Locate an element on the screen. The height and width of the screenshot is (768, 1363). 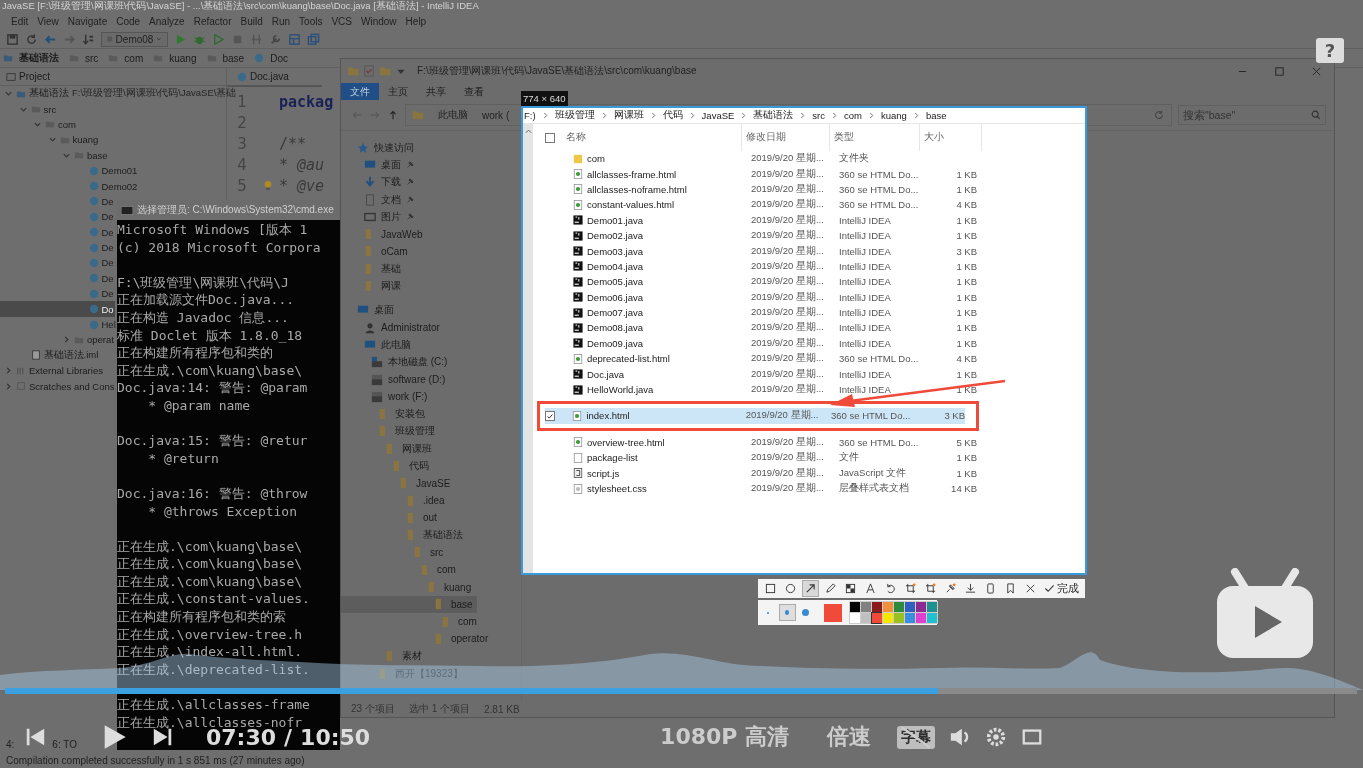
tv-play-icon is located at coordinates (1265, 614).